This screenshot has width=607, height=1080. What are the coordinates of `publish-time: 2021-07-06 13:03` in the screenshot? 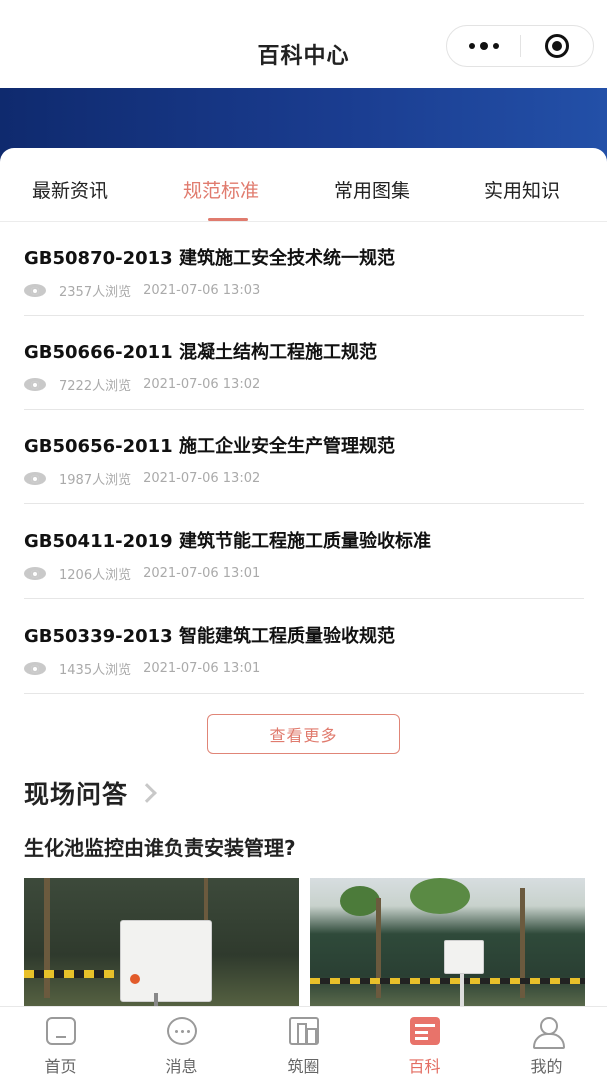 It's located at (202, 290).